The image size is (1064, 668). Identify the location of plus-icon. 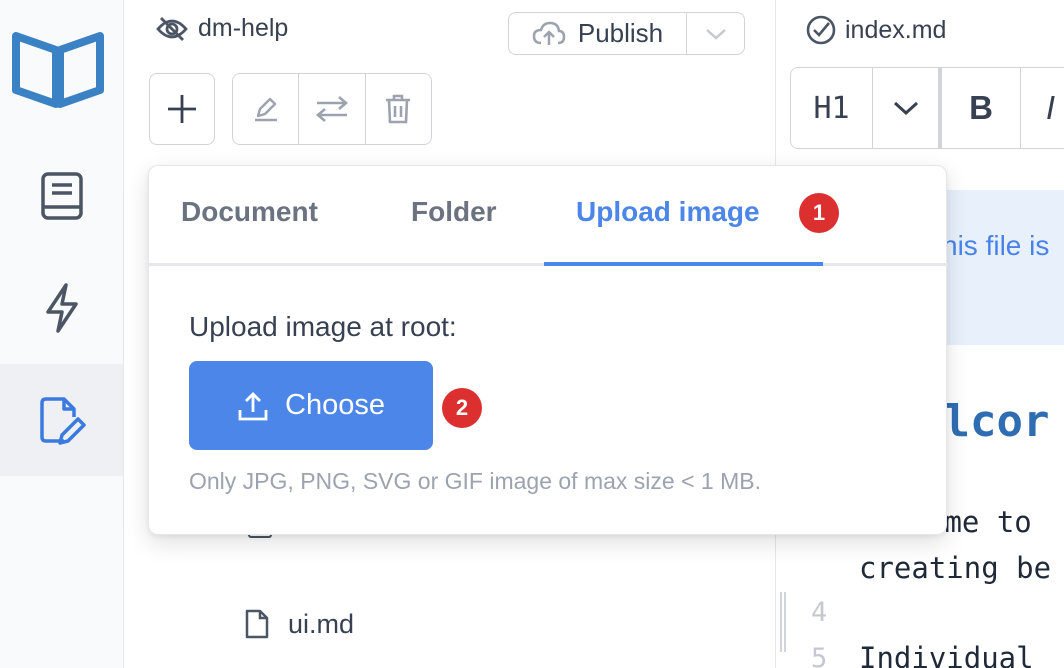
(182, 109).